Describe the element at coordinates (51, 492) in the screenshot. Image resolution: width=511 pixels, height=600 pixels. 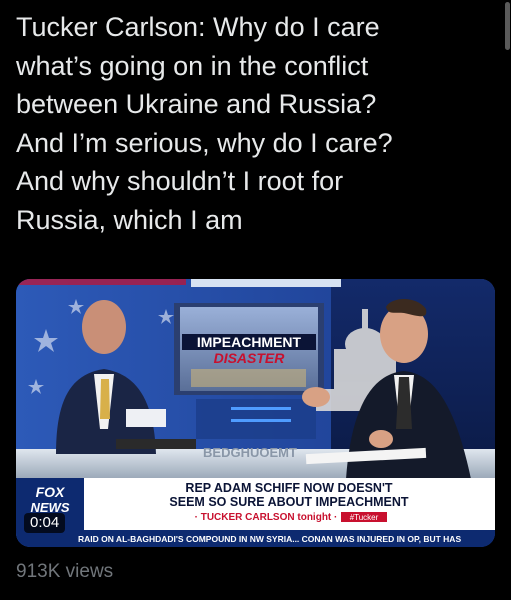
I see `fox-logo-1: FOX` at that location.